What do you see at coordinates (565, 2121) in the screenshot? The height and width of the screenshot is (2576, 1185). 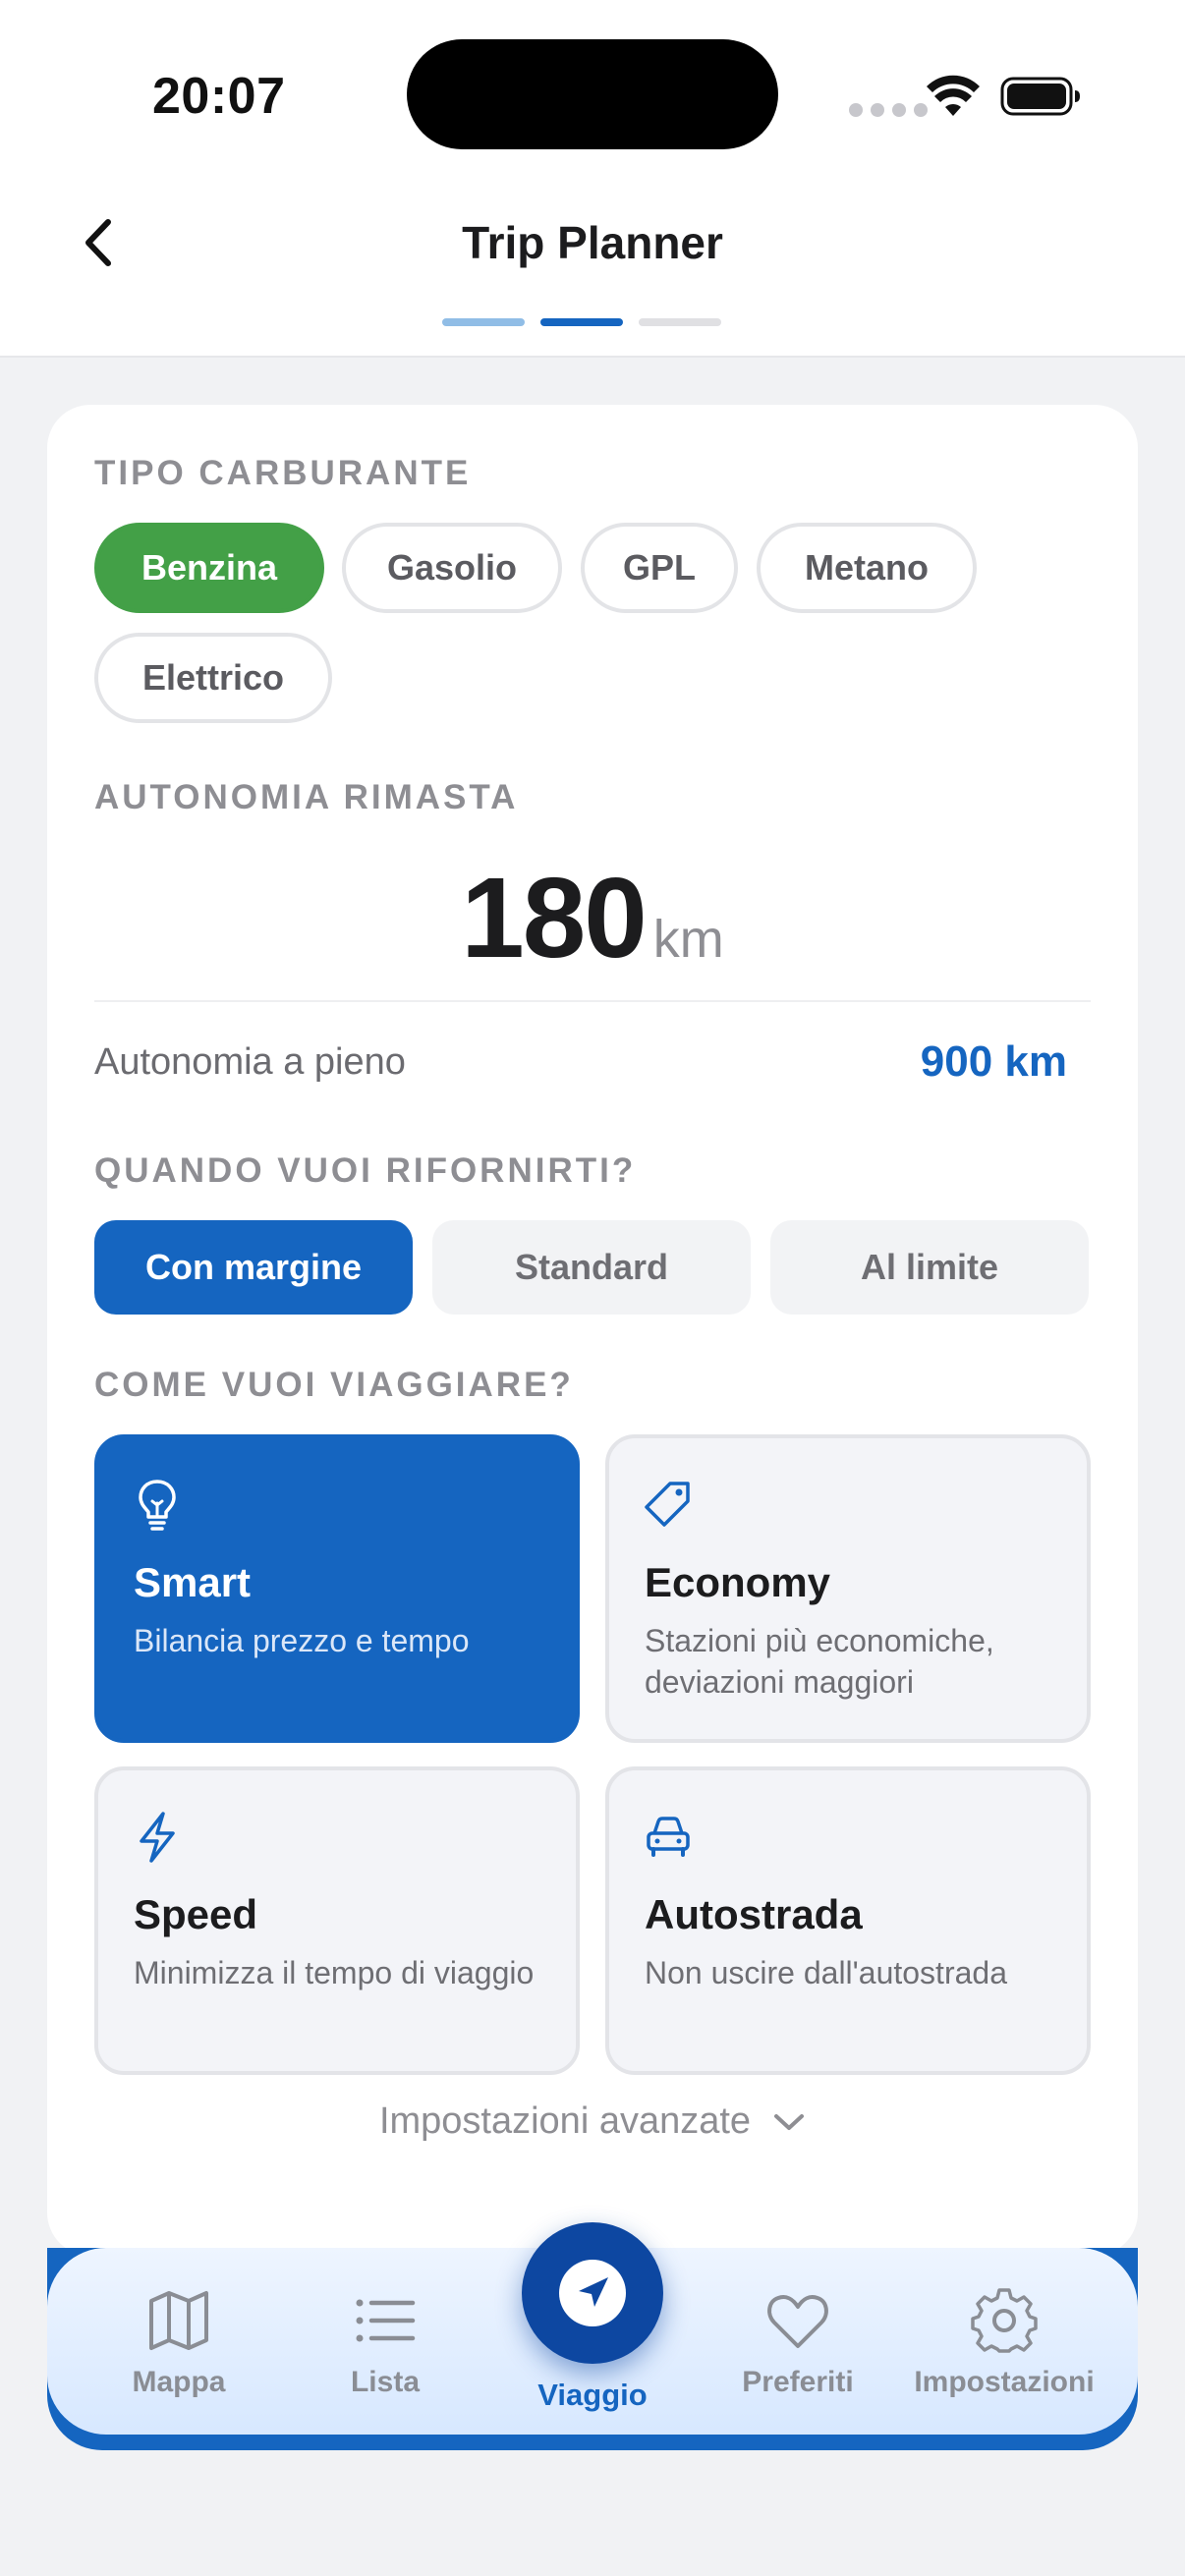 I see `advanced-settings-label: Impostazioni avanzate` at bounding box center [565, 2121].